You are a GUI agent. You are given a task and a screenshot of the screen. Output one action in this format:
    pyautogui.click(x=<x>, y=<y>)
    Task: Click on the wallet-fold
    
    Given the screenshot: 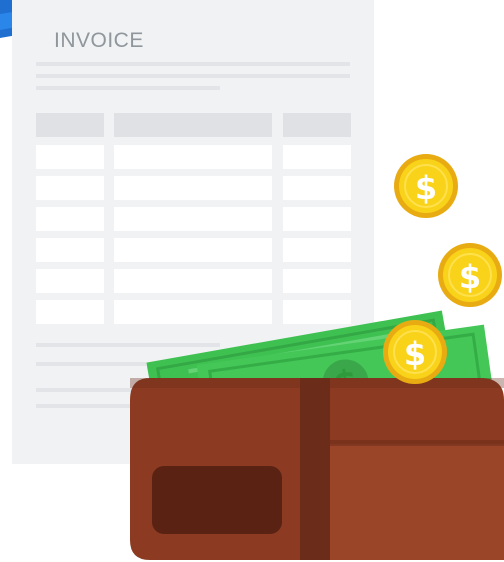 What is the action you would take?
    pyautogui.click(x=315, y=469)
    